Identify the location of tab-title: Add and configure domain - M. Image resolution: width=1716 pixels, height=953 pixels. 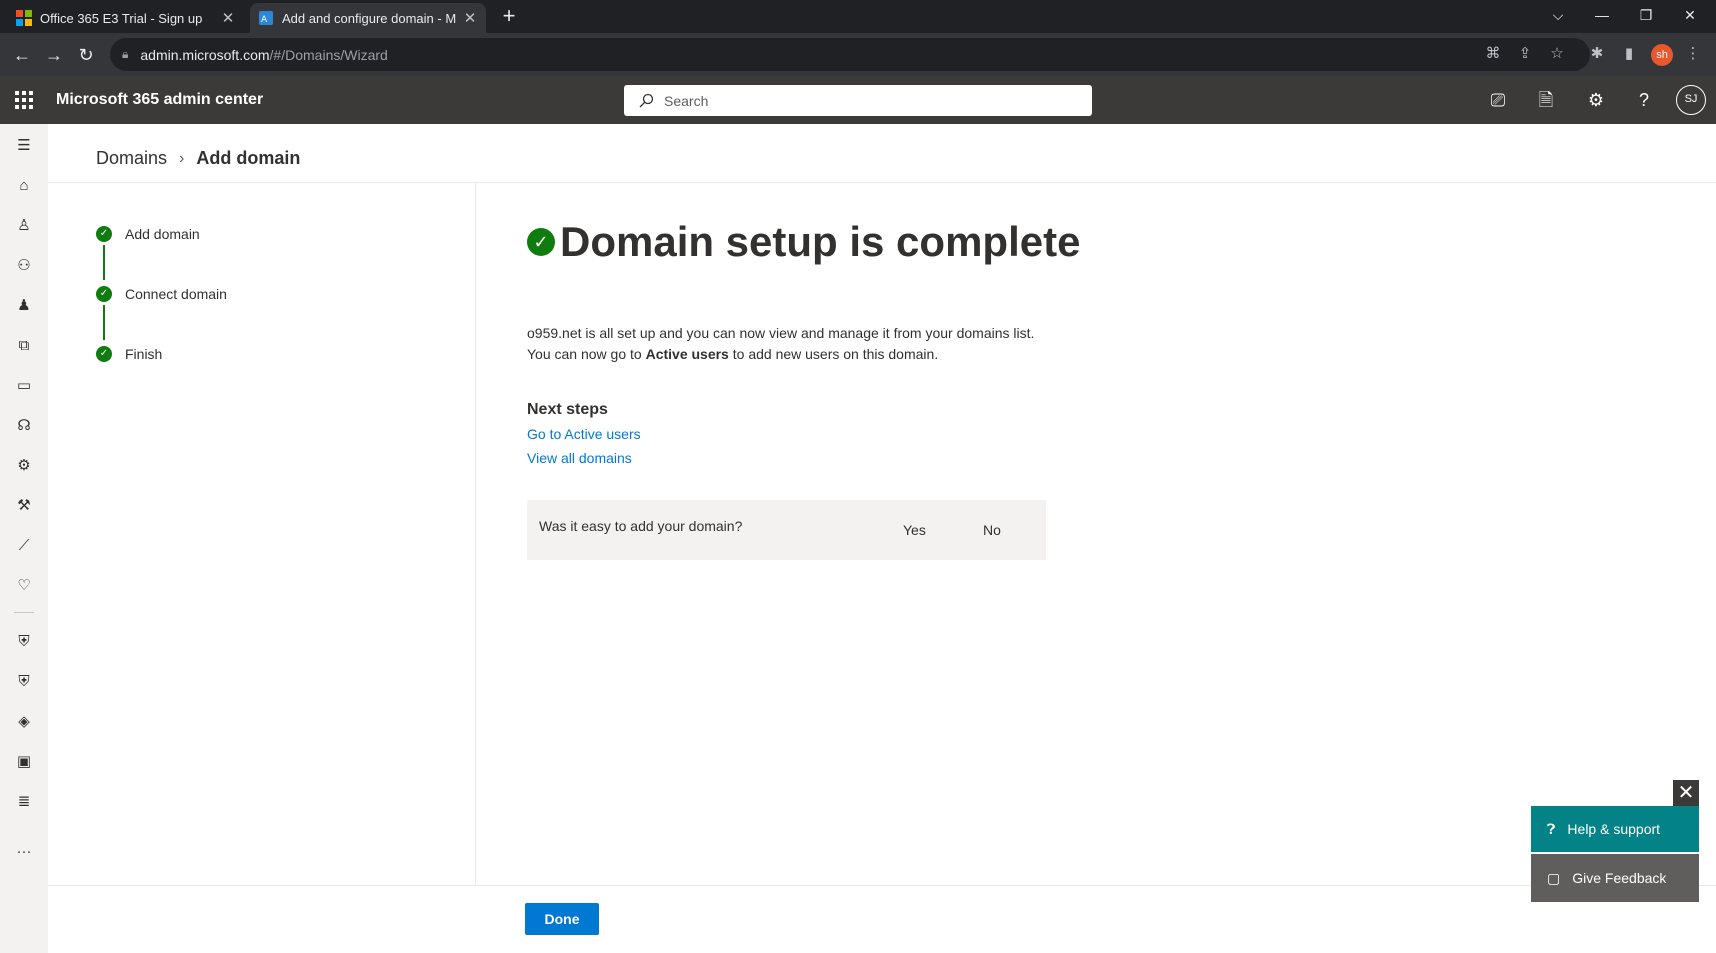
(369, 18).